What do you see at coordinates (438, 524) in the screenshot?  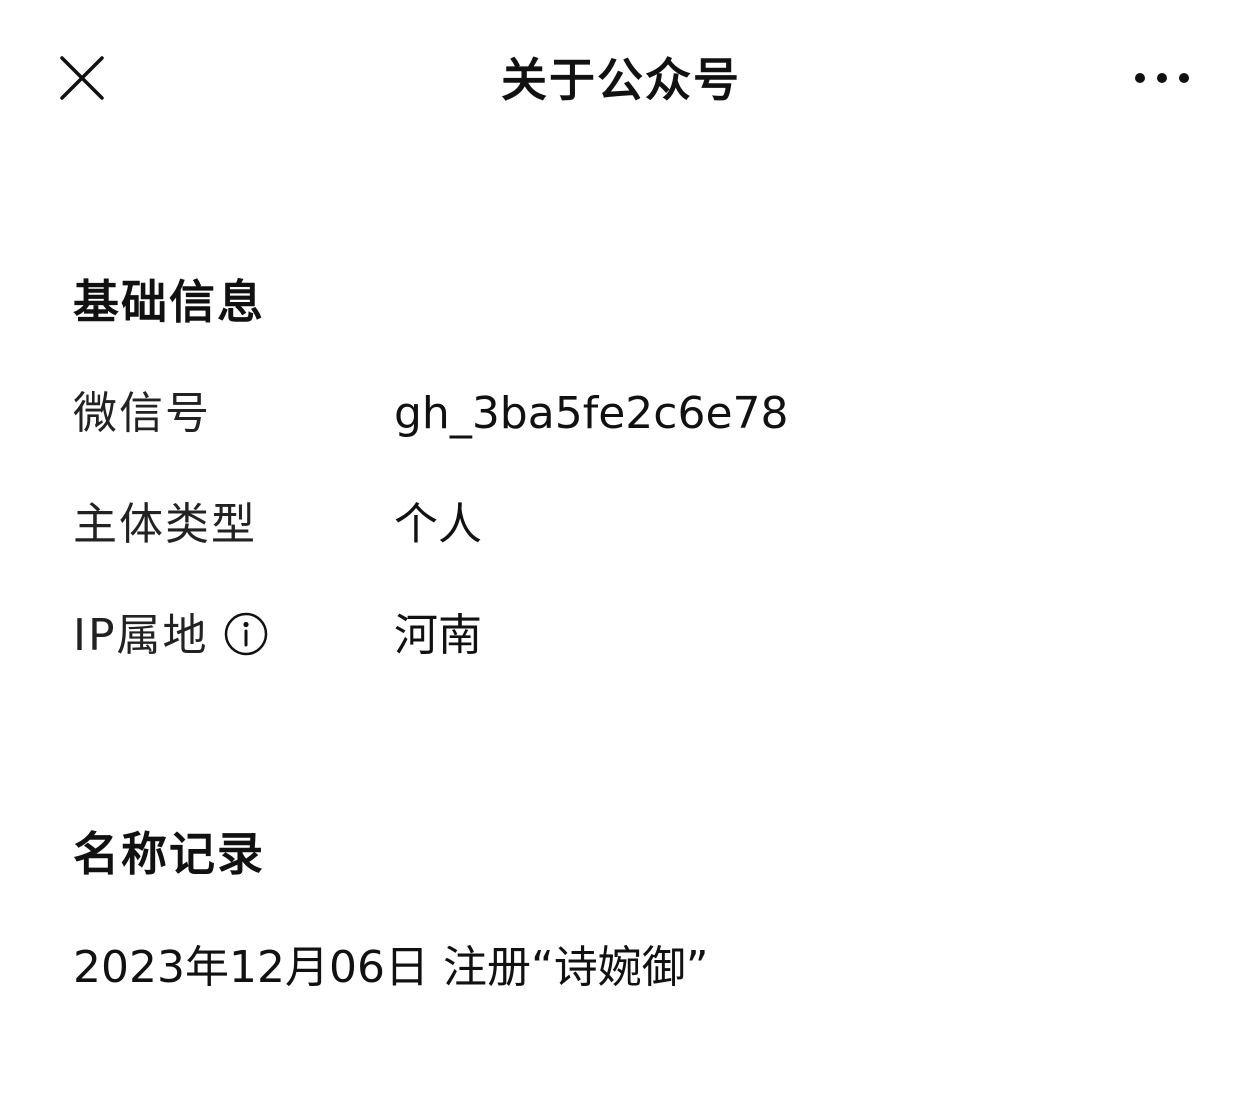 I see `entity-type-value: 个人` at bounding box center [438, 524].